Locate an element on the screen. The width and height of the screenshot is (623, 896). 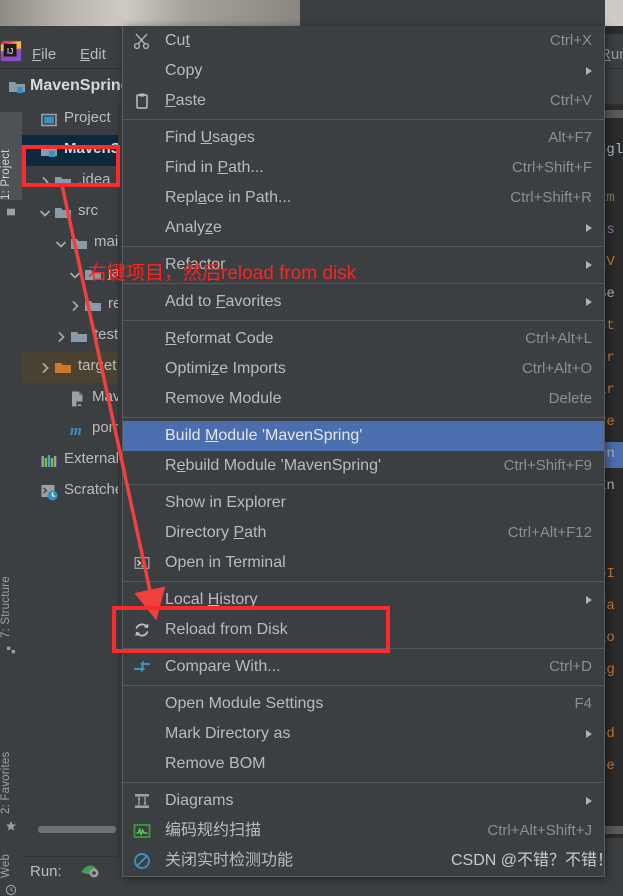
module-folder-icon is located at coordinates (17, 87).